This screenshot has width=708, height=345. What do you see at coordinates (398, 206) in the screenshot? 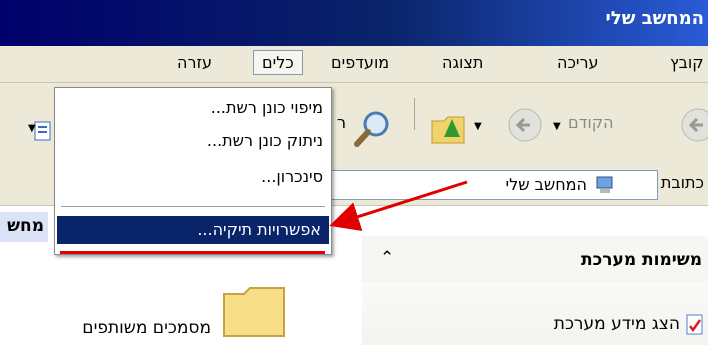
I see `annotation-arrow-icon` at bounding box center [398, 206].